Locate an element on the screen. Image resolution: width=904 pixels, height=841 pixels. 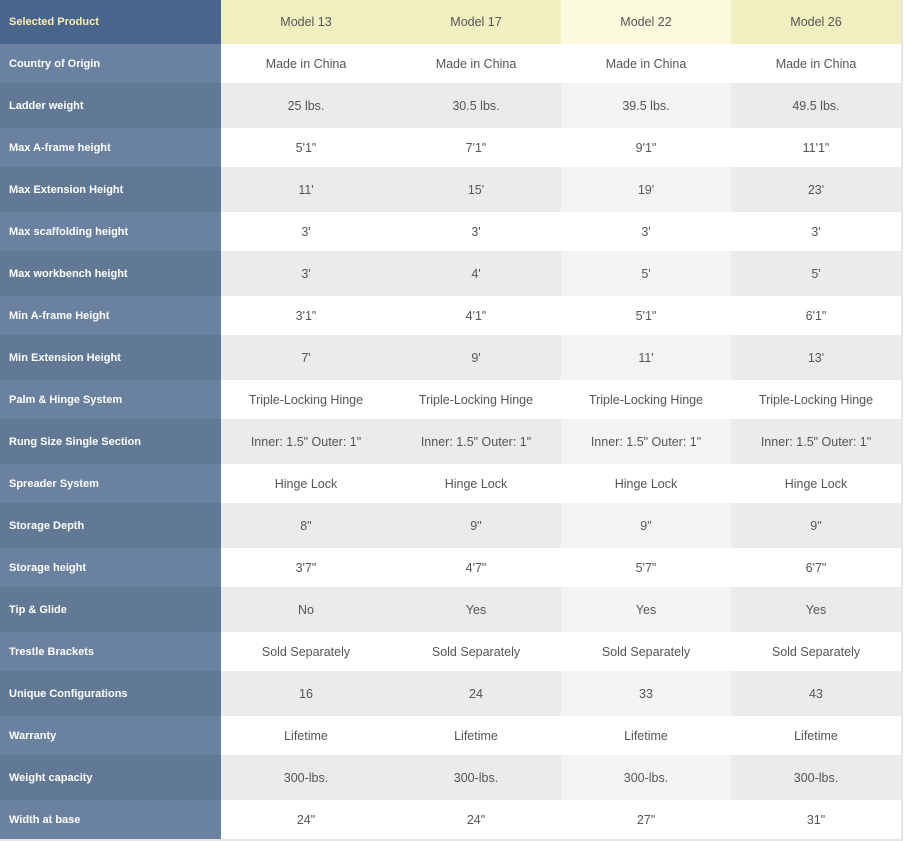
spec-cell: 15' is located at coordinates (476, 189).